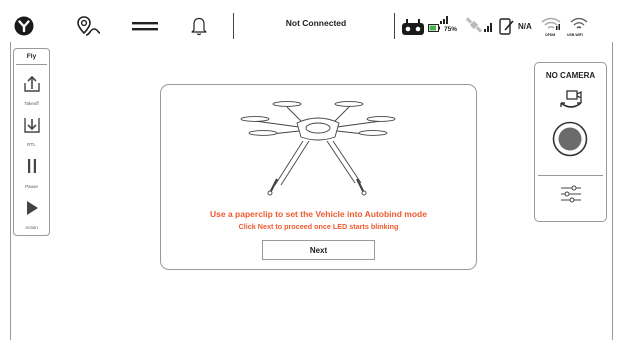 This screenshot has width=617, height=340. I want to click on rc-signal-icon, so click(507, 26).